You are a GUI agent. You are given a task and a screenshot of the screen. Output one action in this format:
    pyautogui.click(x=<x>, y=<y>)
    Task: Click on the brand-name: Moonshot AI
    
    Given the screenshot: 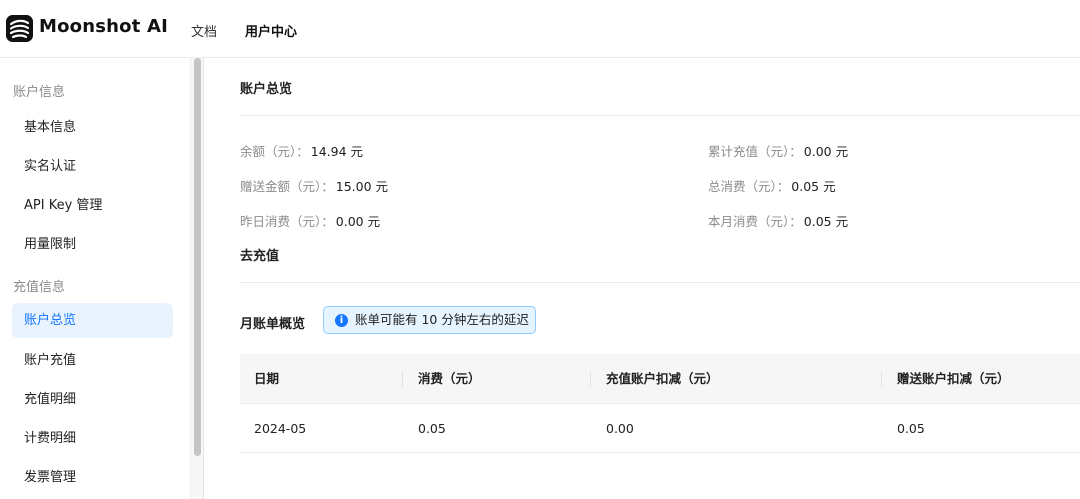 What is the action you would take?
    pyautogui.click(x=103, y=26)
    